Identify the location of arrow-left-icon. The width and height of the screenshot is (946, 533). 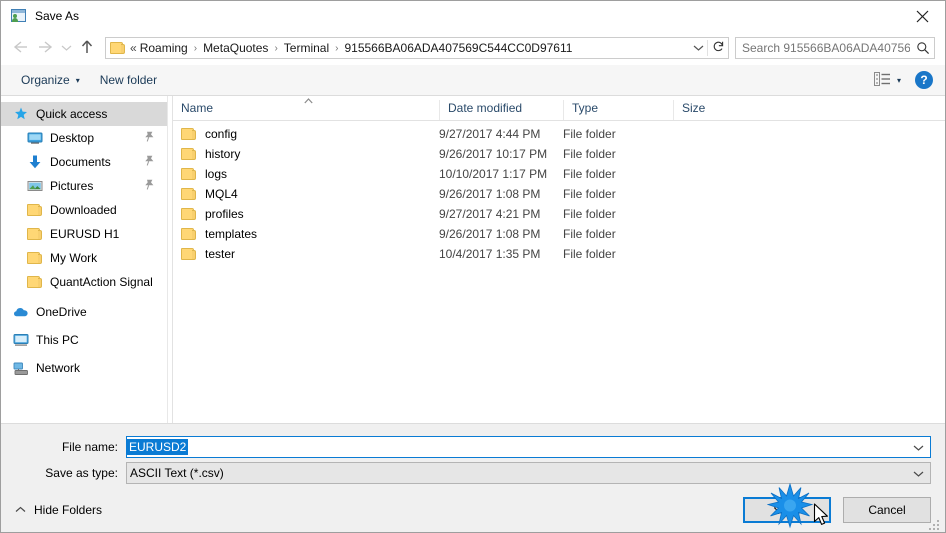
(21, 48).